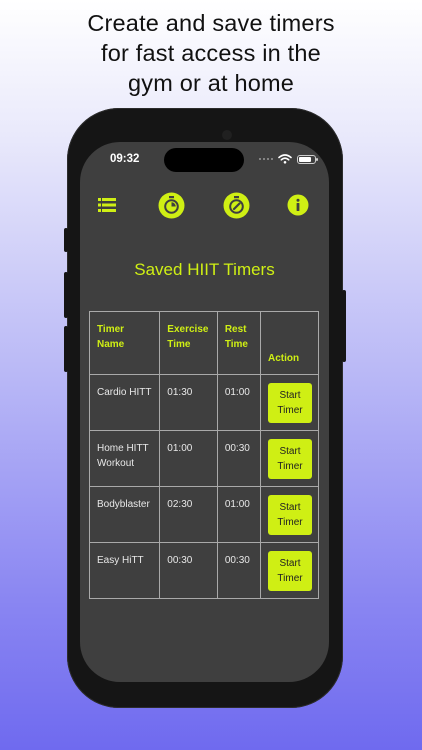  I want to click on exercise-time-cell: 02:30, so click(188, 514).